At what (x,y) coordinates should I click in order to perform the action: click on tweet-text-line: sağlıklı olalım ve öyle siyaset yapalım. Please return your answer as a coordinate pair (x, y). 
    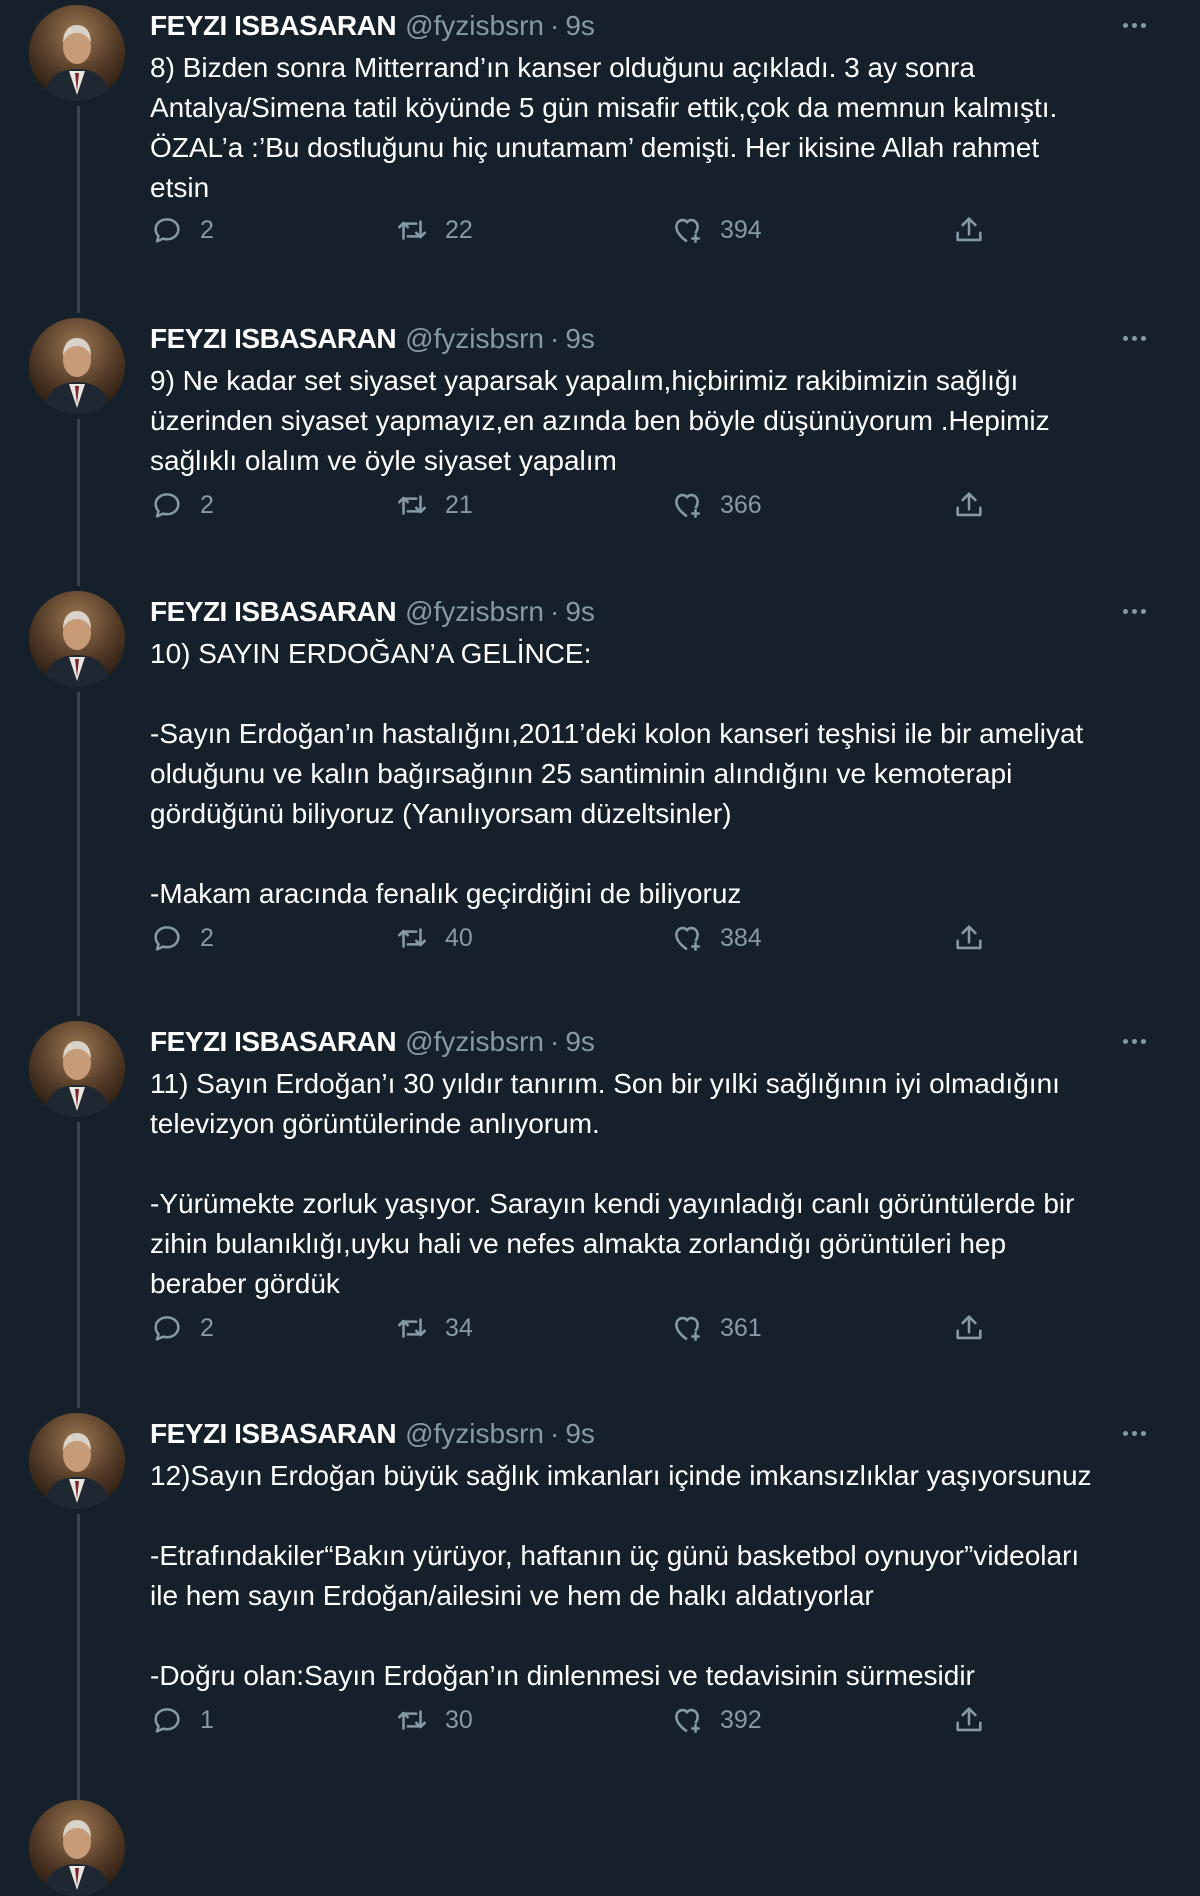
    Looking at the image, I should click on (383, 460).